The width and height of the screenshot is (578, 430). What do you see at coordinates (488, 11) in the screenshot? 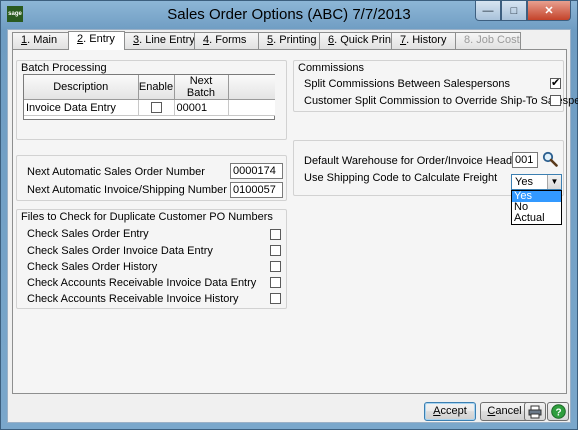
I see `minimize-button: —` at bounding box center [488, 11].